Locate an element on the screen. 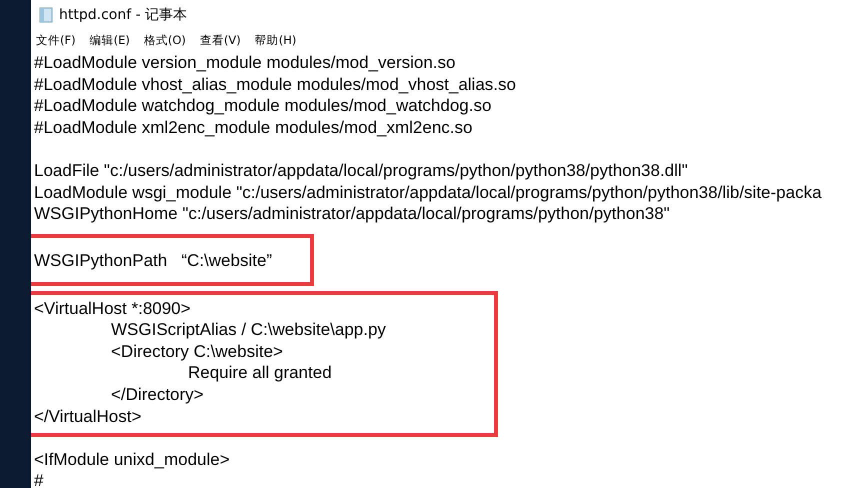 The height and width of the screenshot is (488, 865). code-line: <IfModule unixd_module> is located at coordinates (132, 459).